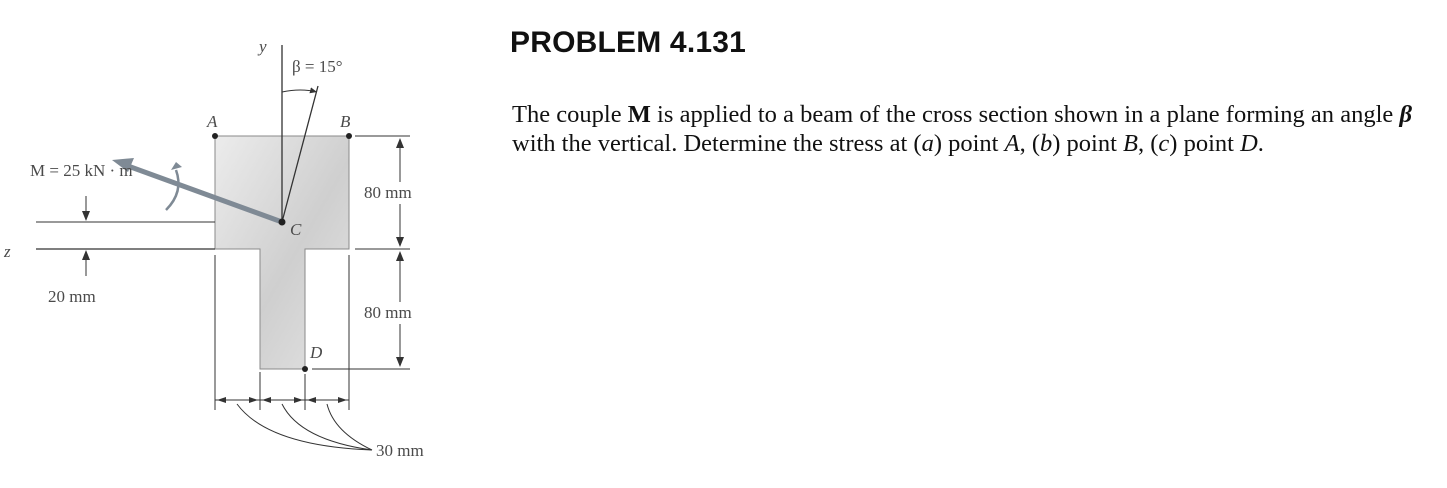 Image resolution: width=1447 pixels, height=488 pixels. What do you see at coordinates (282, 222) in the screenshot?
I see `point-c-dot` at bounding box center [282, 222].